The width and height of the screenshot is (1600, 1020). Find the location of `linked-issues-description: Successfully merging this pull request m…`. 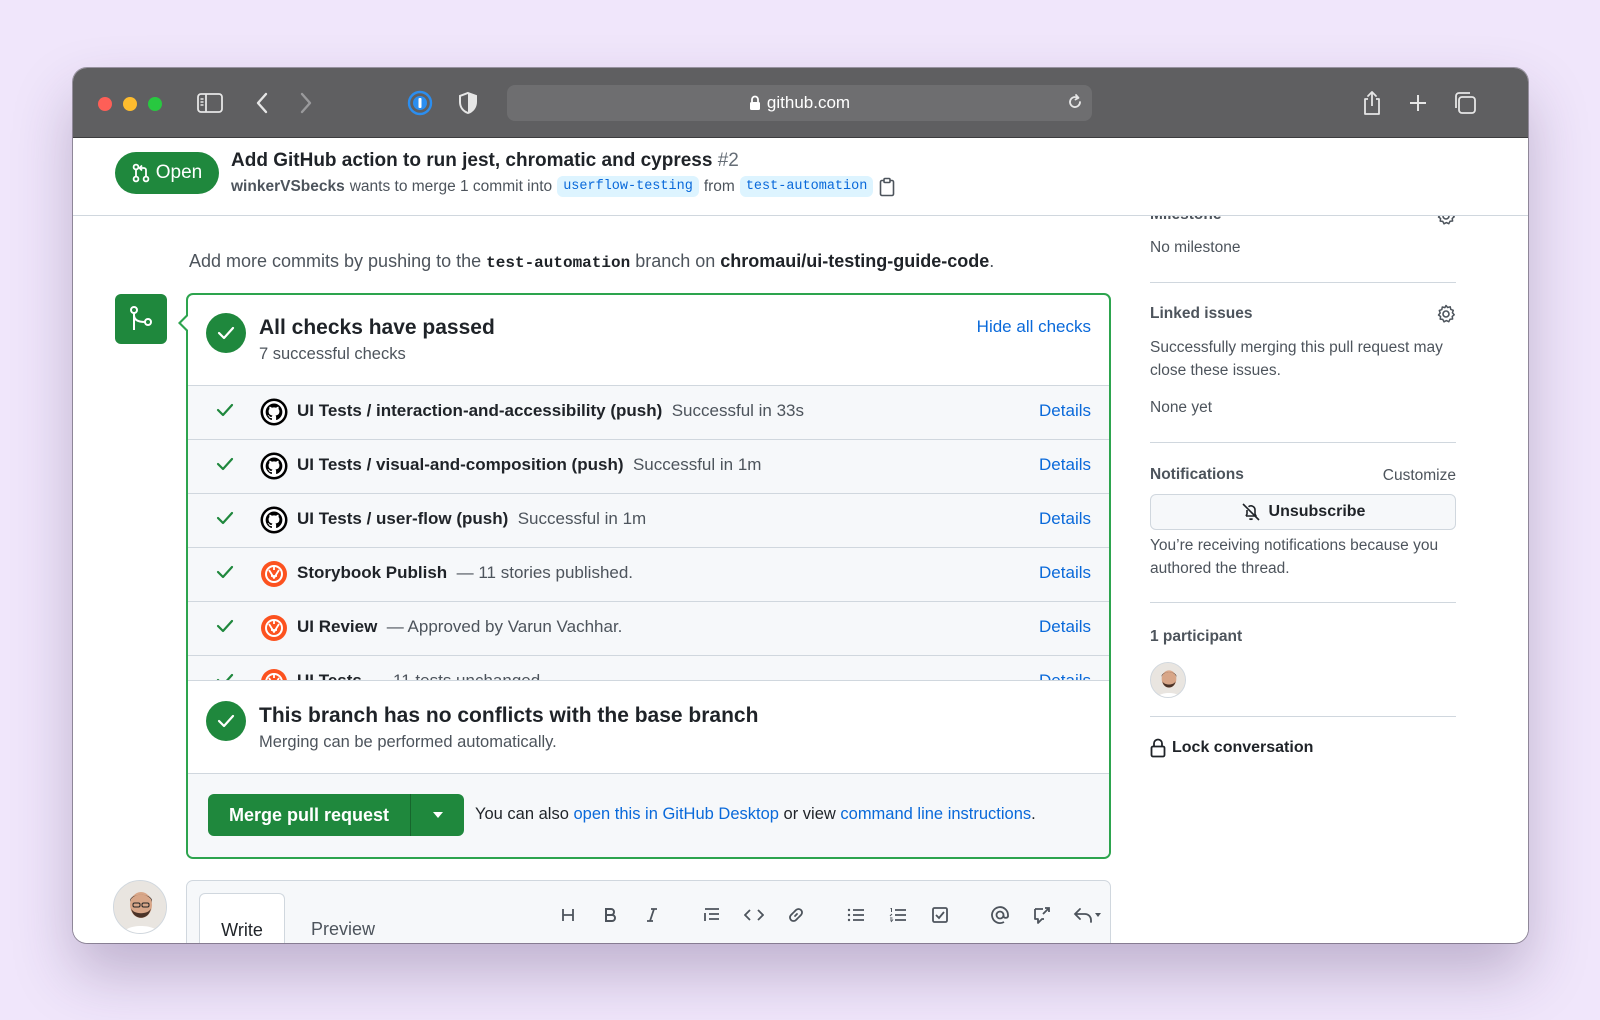

linked-issues-description: Successfully merging this pull request m… is located at coordinates (1296, 359).